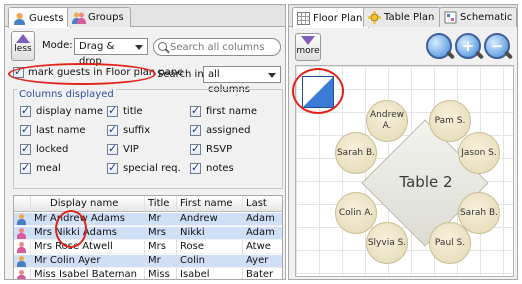  What do you see at coordinates (192, 232) in the screenshot?
I see `cell-first-name: Nikki` at bounding box center [192, 232].